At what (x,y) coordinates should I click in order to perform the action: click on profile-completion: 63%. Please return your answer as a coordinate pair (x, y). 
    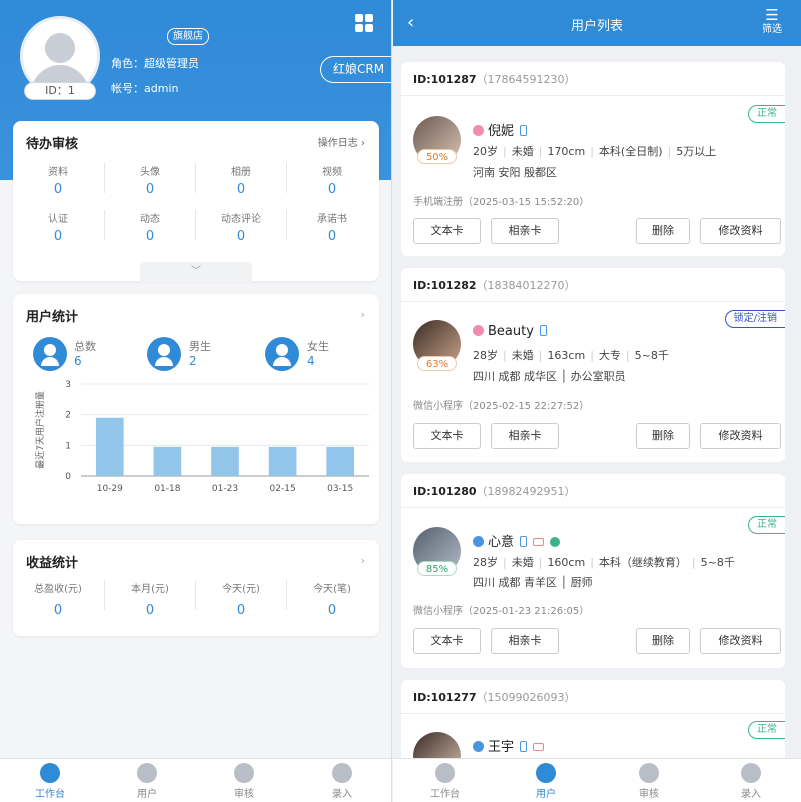
    Looking at the image, I should click on (437, 363).